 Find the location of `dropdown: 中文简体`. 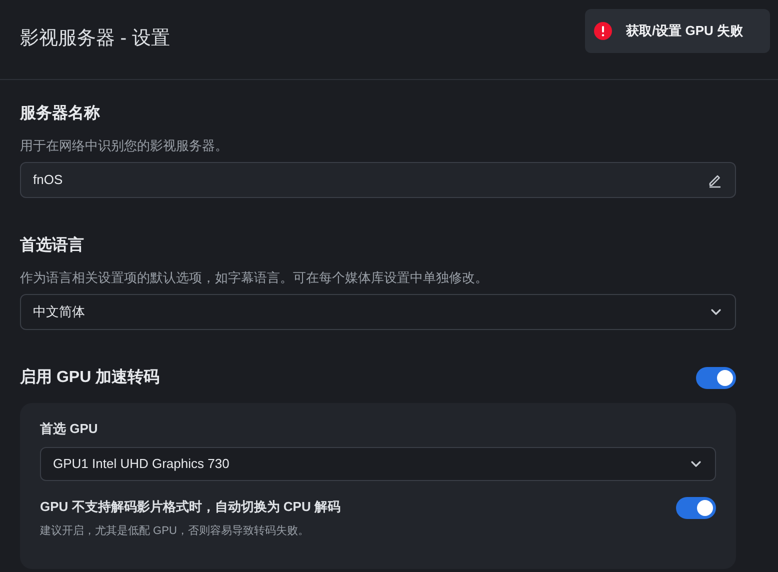

dropdown: 中文简体 is located at coordinates (378, 312).